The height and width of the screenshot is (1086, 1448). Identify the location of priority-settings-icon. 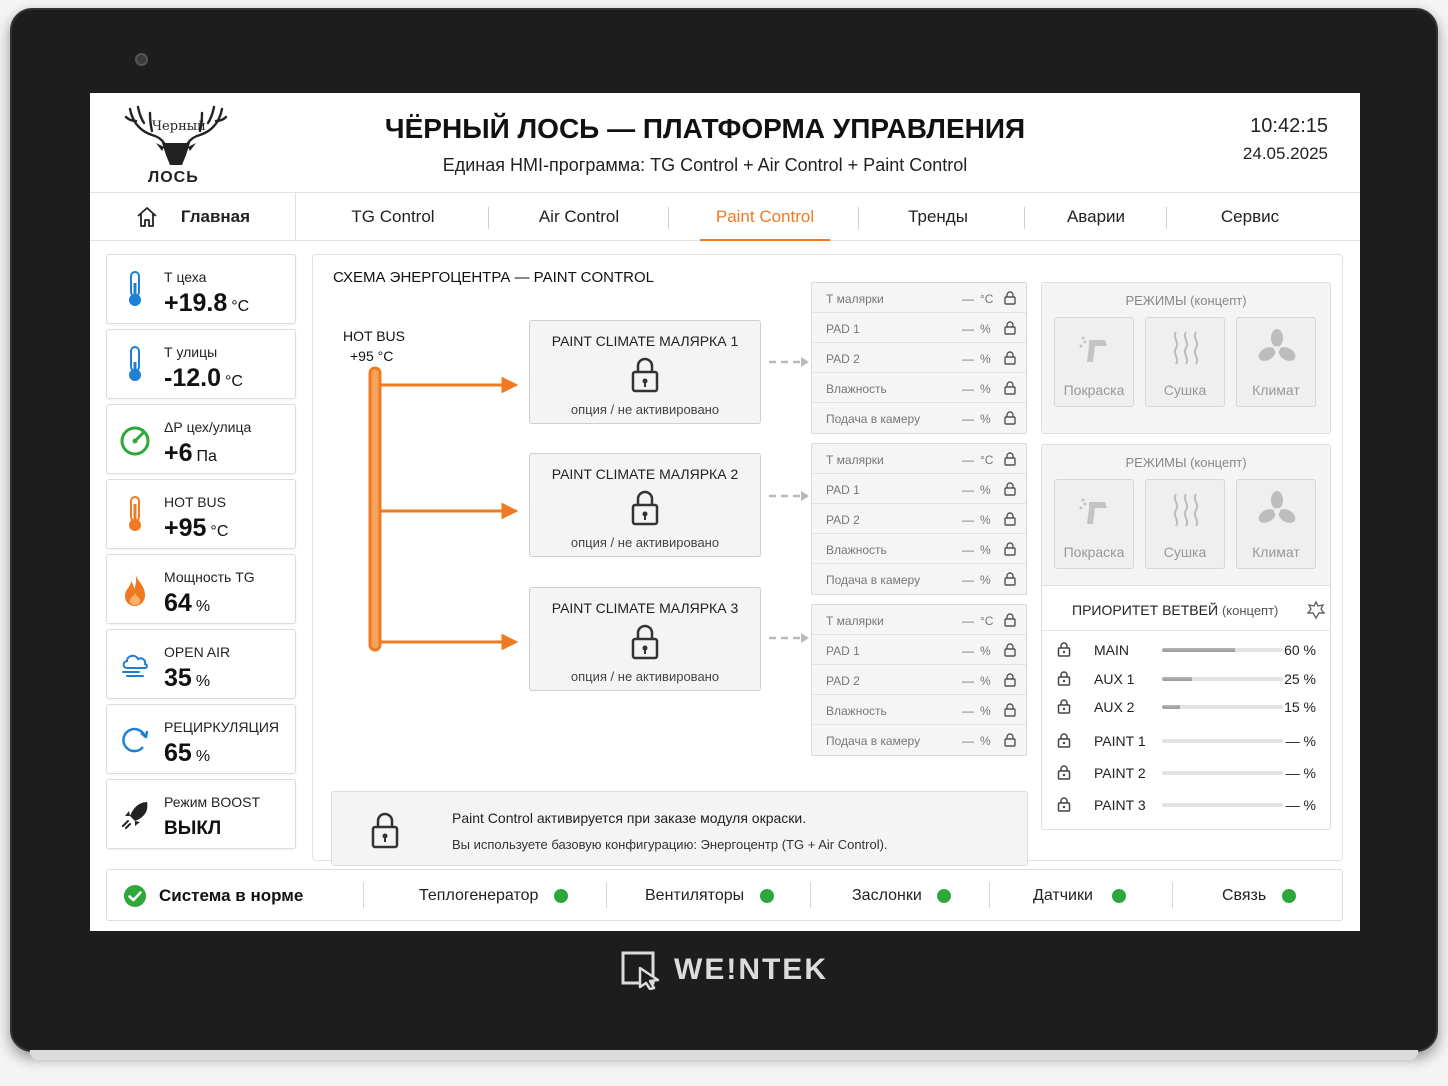
(1316, 610).